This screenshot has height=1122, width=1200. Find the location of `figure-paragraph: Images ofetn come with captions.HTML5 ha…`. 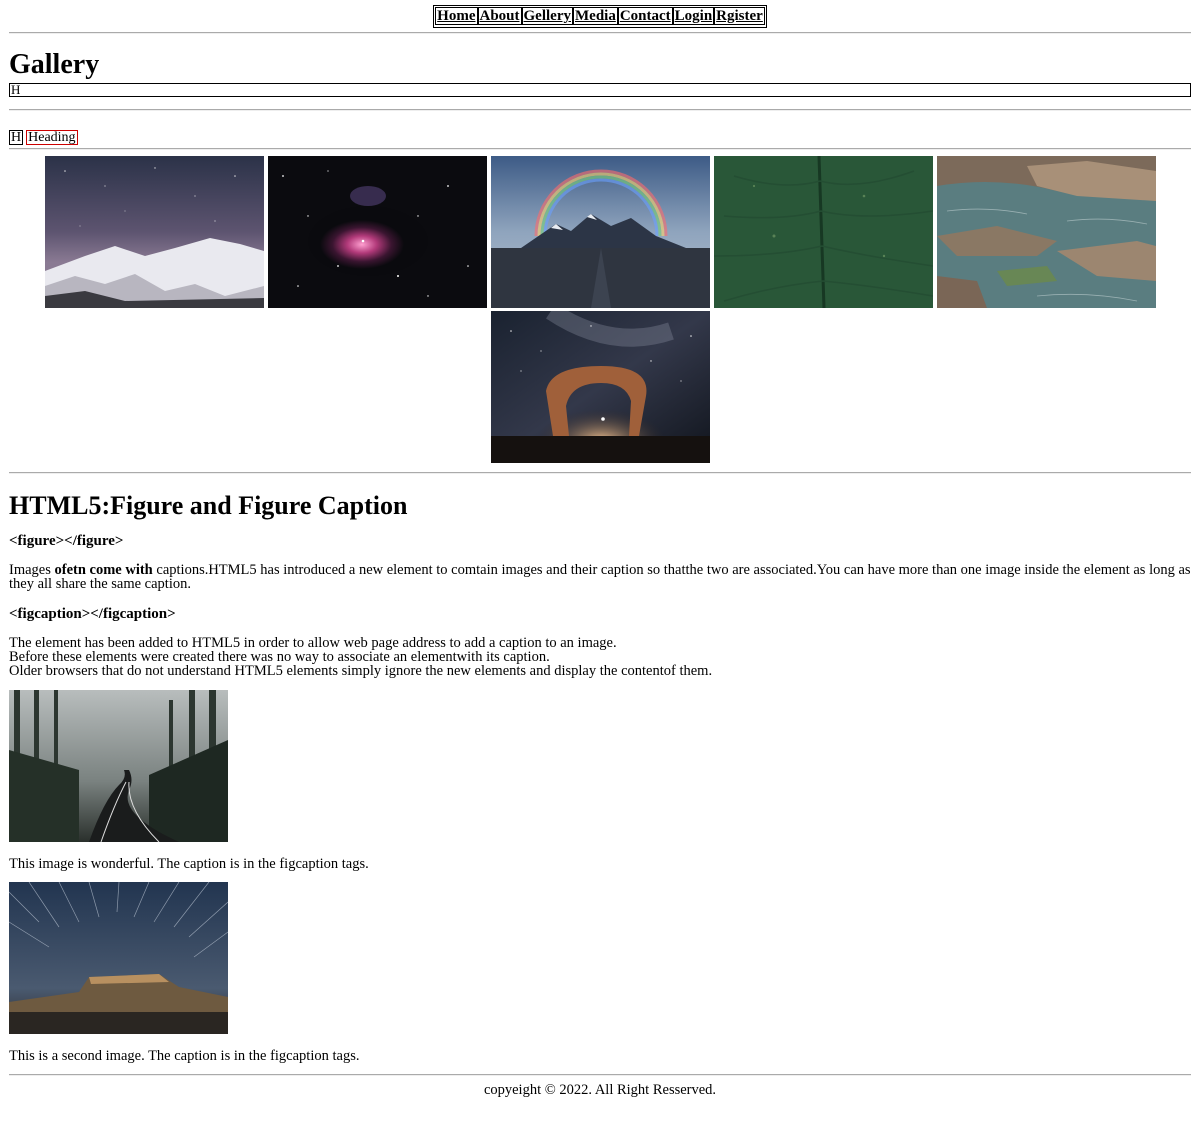

figure-paragraph: Images ofetn come with captions.HTML5 ha… is located at coordinates (600, 577).